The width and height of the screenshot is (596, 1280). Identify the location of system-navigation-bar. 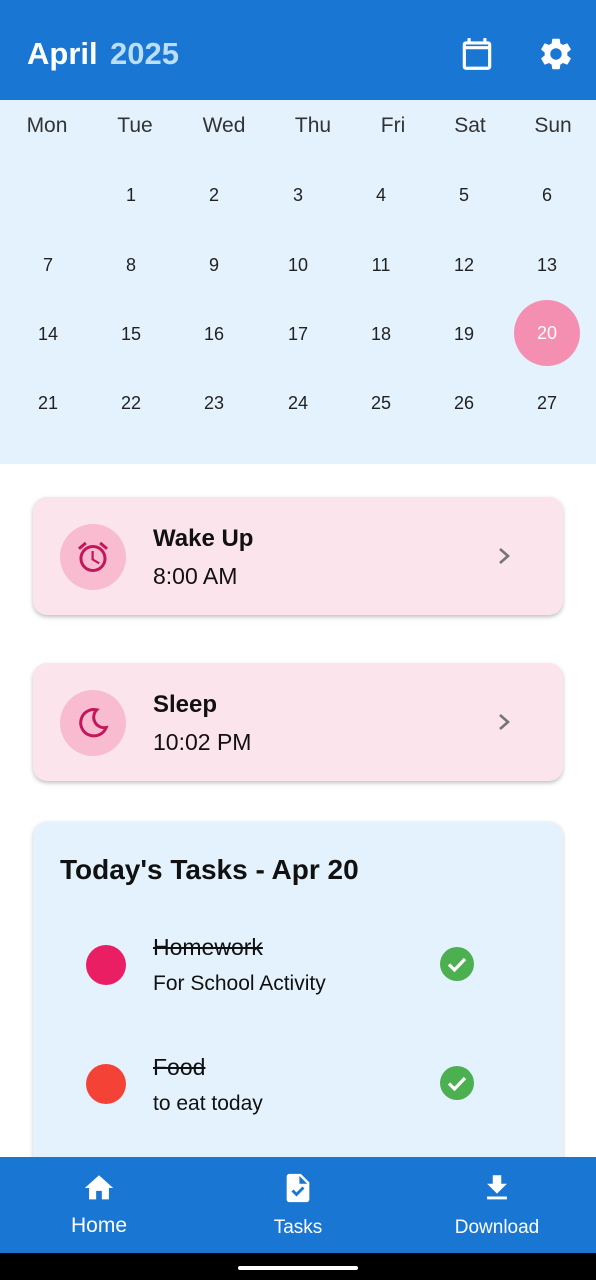
(298, 1266).